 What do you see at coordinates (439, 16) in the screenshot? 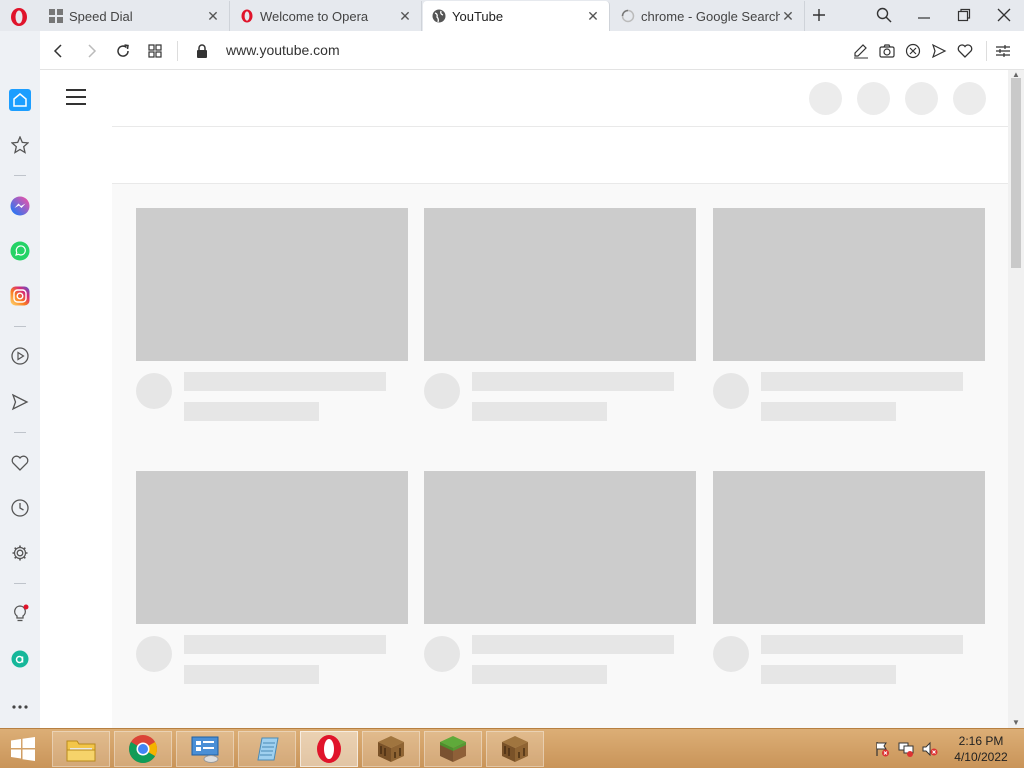
I see `globe-icon` at bounding box center [439, 16].